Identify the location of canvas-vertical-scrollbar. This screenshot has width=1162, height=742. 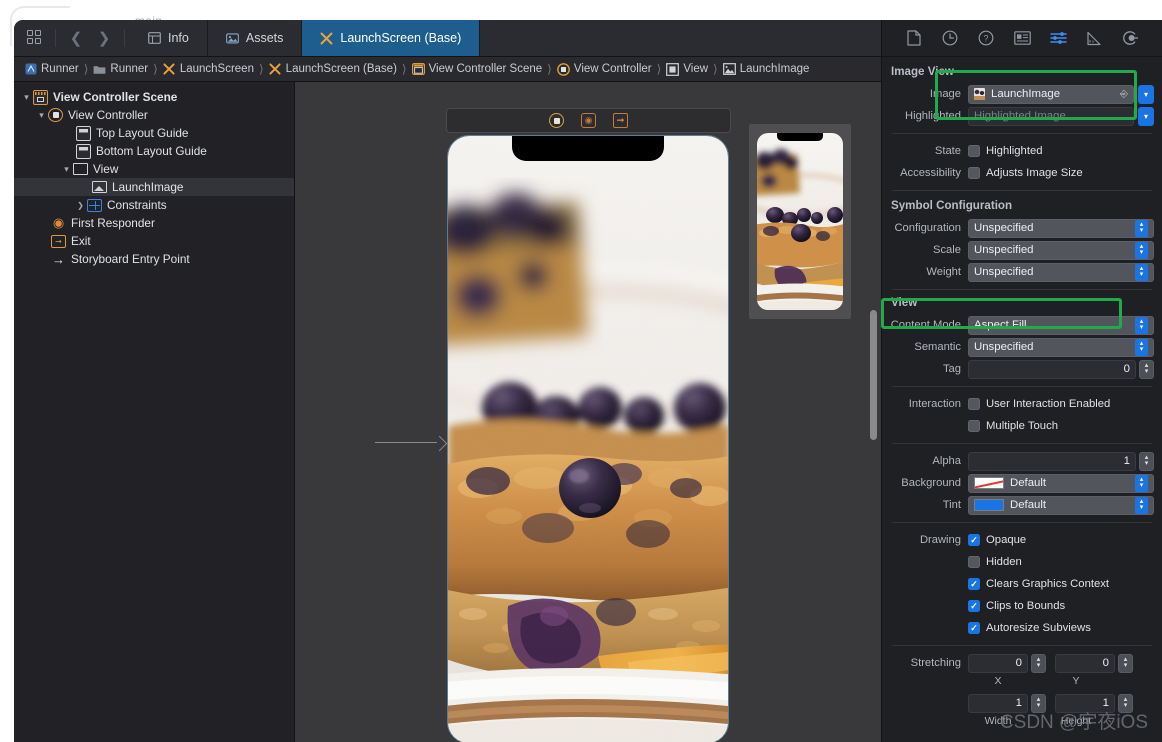
(873, 375).